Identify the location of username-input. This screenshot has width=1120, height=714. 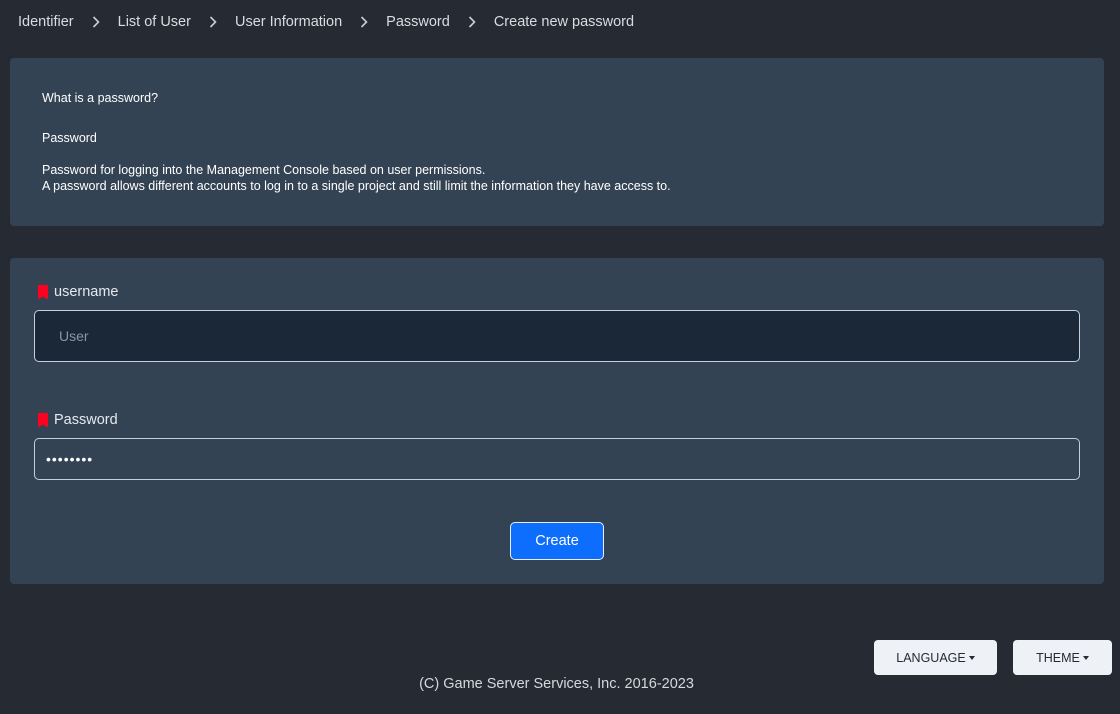
(557, 336).